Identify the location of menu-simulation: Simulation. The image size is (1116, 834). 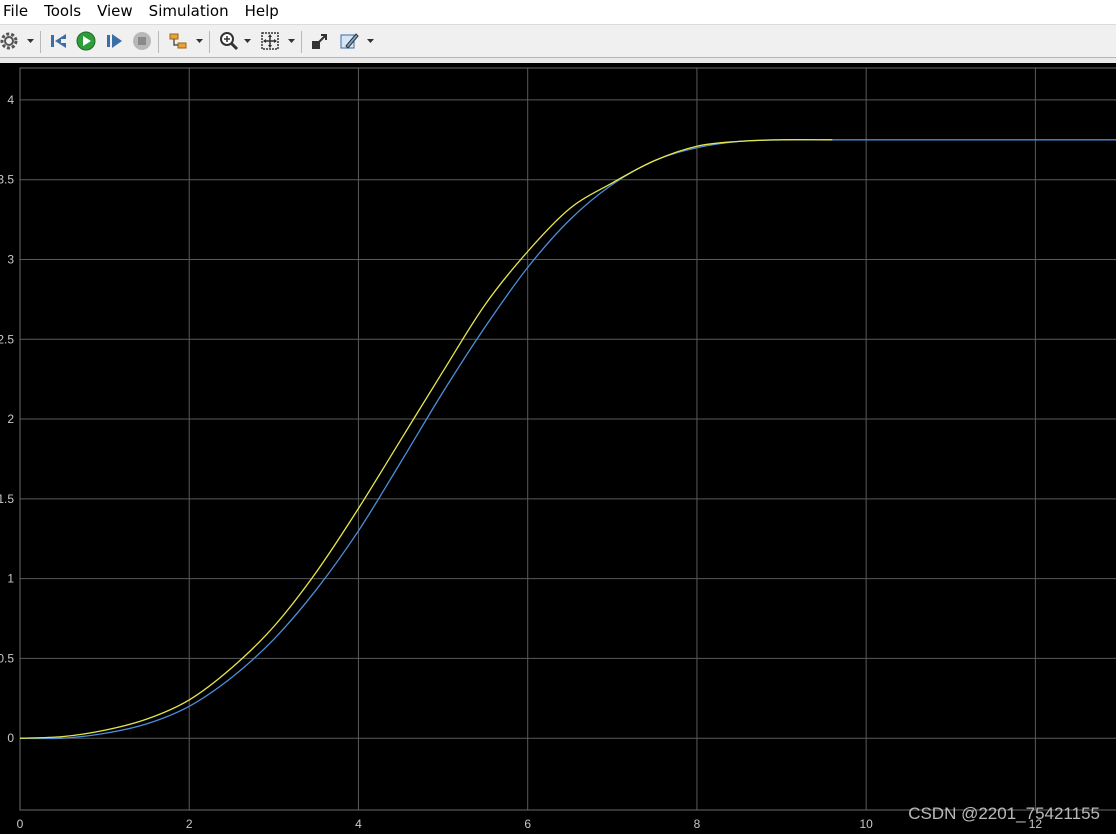
(189, 12).